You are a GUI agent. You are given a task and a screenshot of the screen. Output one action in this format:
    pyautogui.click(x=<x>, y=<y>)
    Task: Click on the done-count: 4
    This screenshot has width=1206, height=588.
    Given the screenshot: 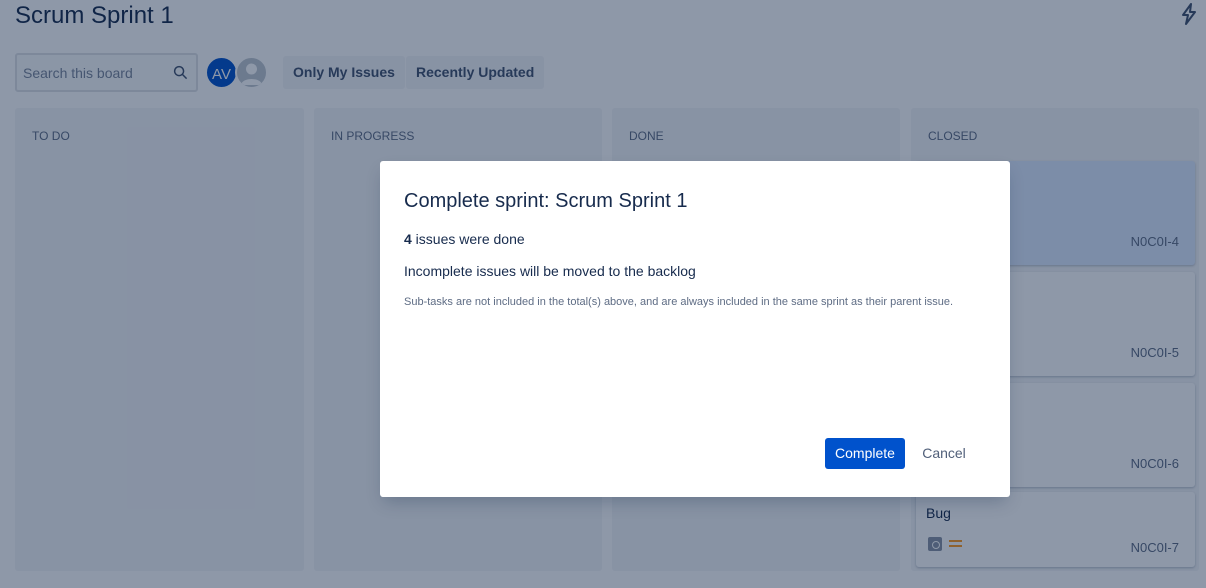 What is the action you would take?
    pyautogui.click(x=408, y=239)
    